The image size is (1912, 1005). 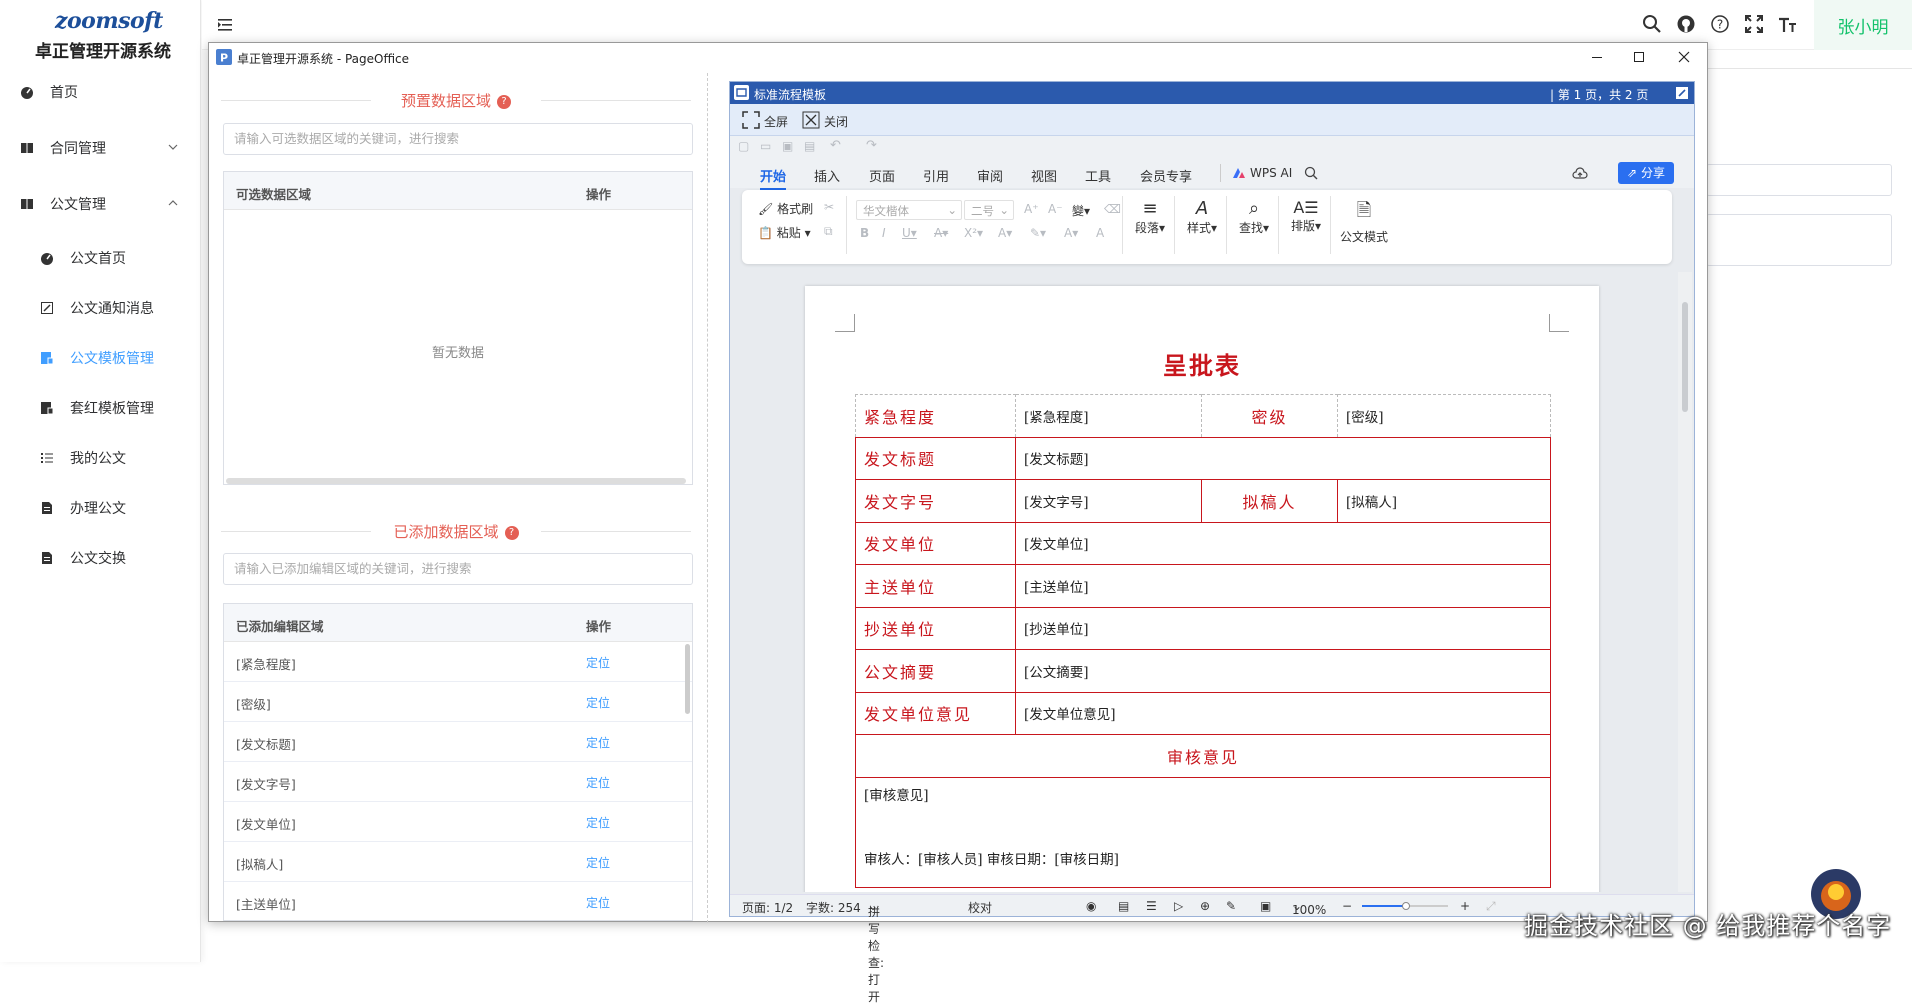 What do you see at coordinates (100, 558) in the screenshot?
I see `sidebar-item-doc-exchange: 公文交换` at bounding box center [100, 558].